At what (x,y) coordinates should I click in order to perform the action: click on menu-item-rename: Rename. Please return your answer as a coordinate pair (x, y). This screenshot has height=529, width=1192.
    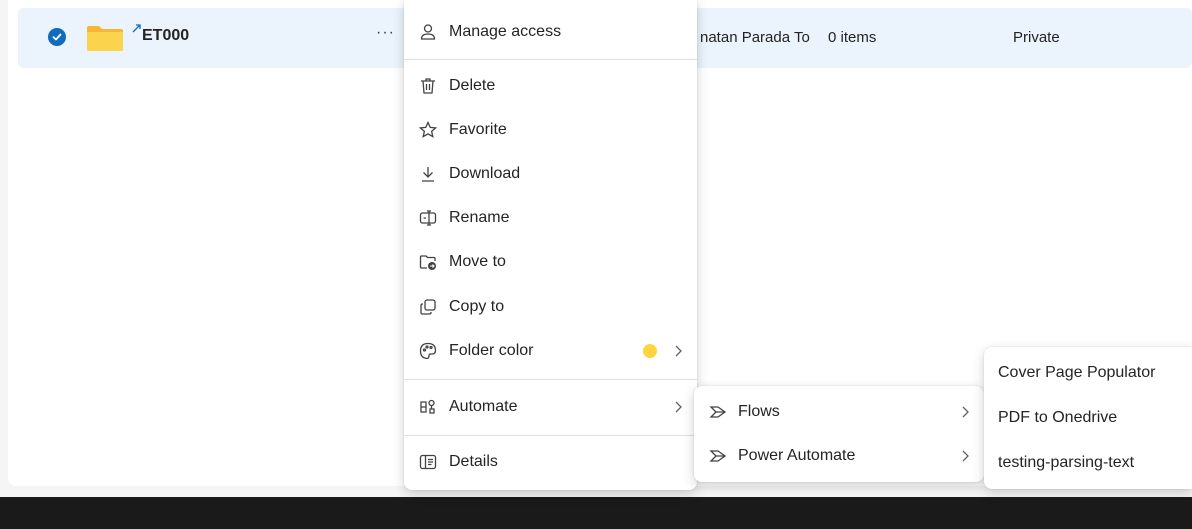
    Looking at the image, I should click on (550, 218).